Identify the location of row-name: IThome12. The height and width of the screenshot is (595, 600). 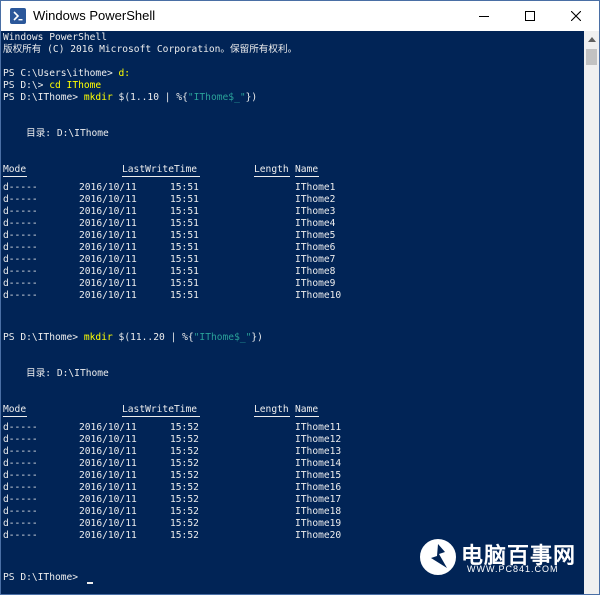
(318, 439).